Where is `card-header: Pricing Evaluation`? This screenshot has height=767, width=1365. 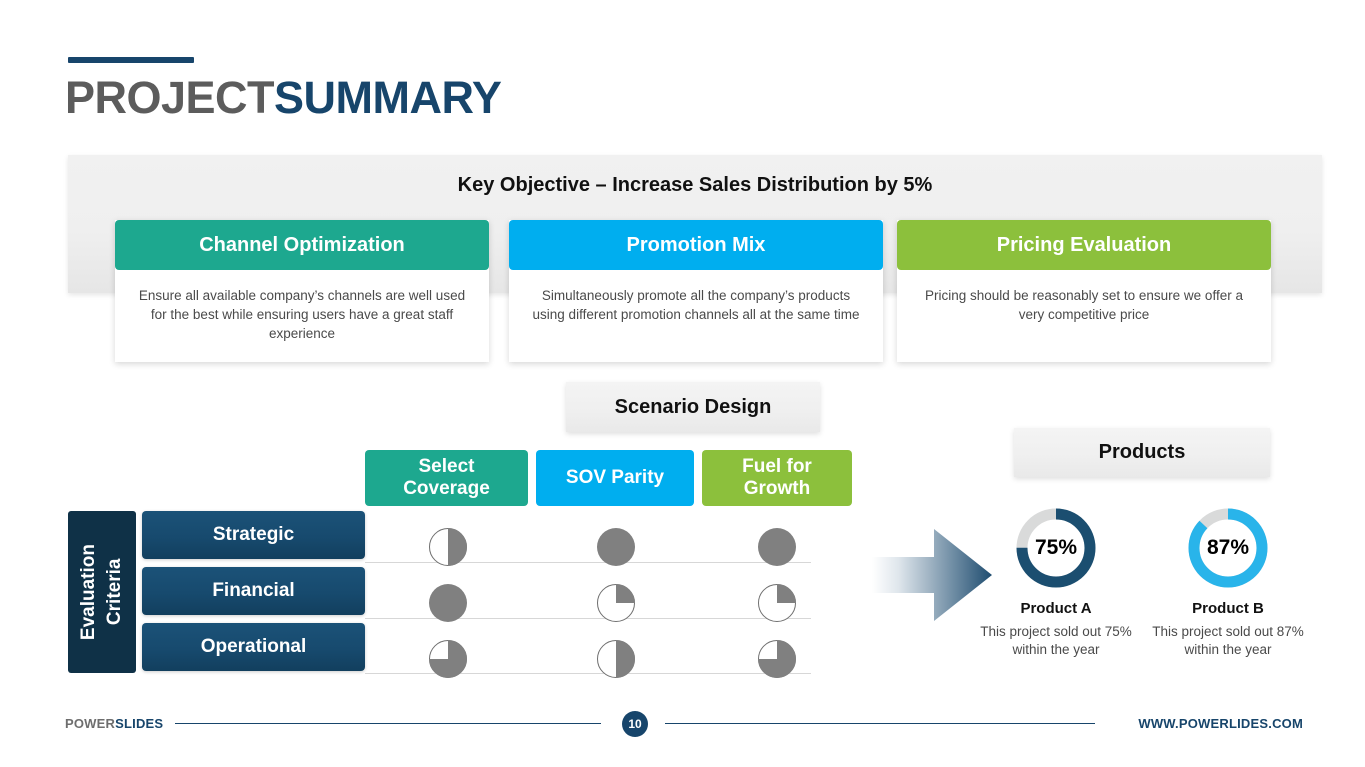
card-header: Pricing Evaluation is located at coordinates (1084, 245).